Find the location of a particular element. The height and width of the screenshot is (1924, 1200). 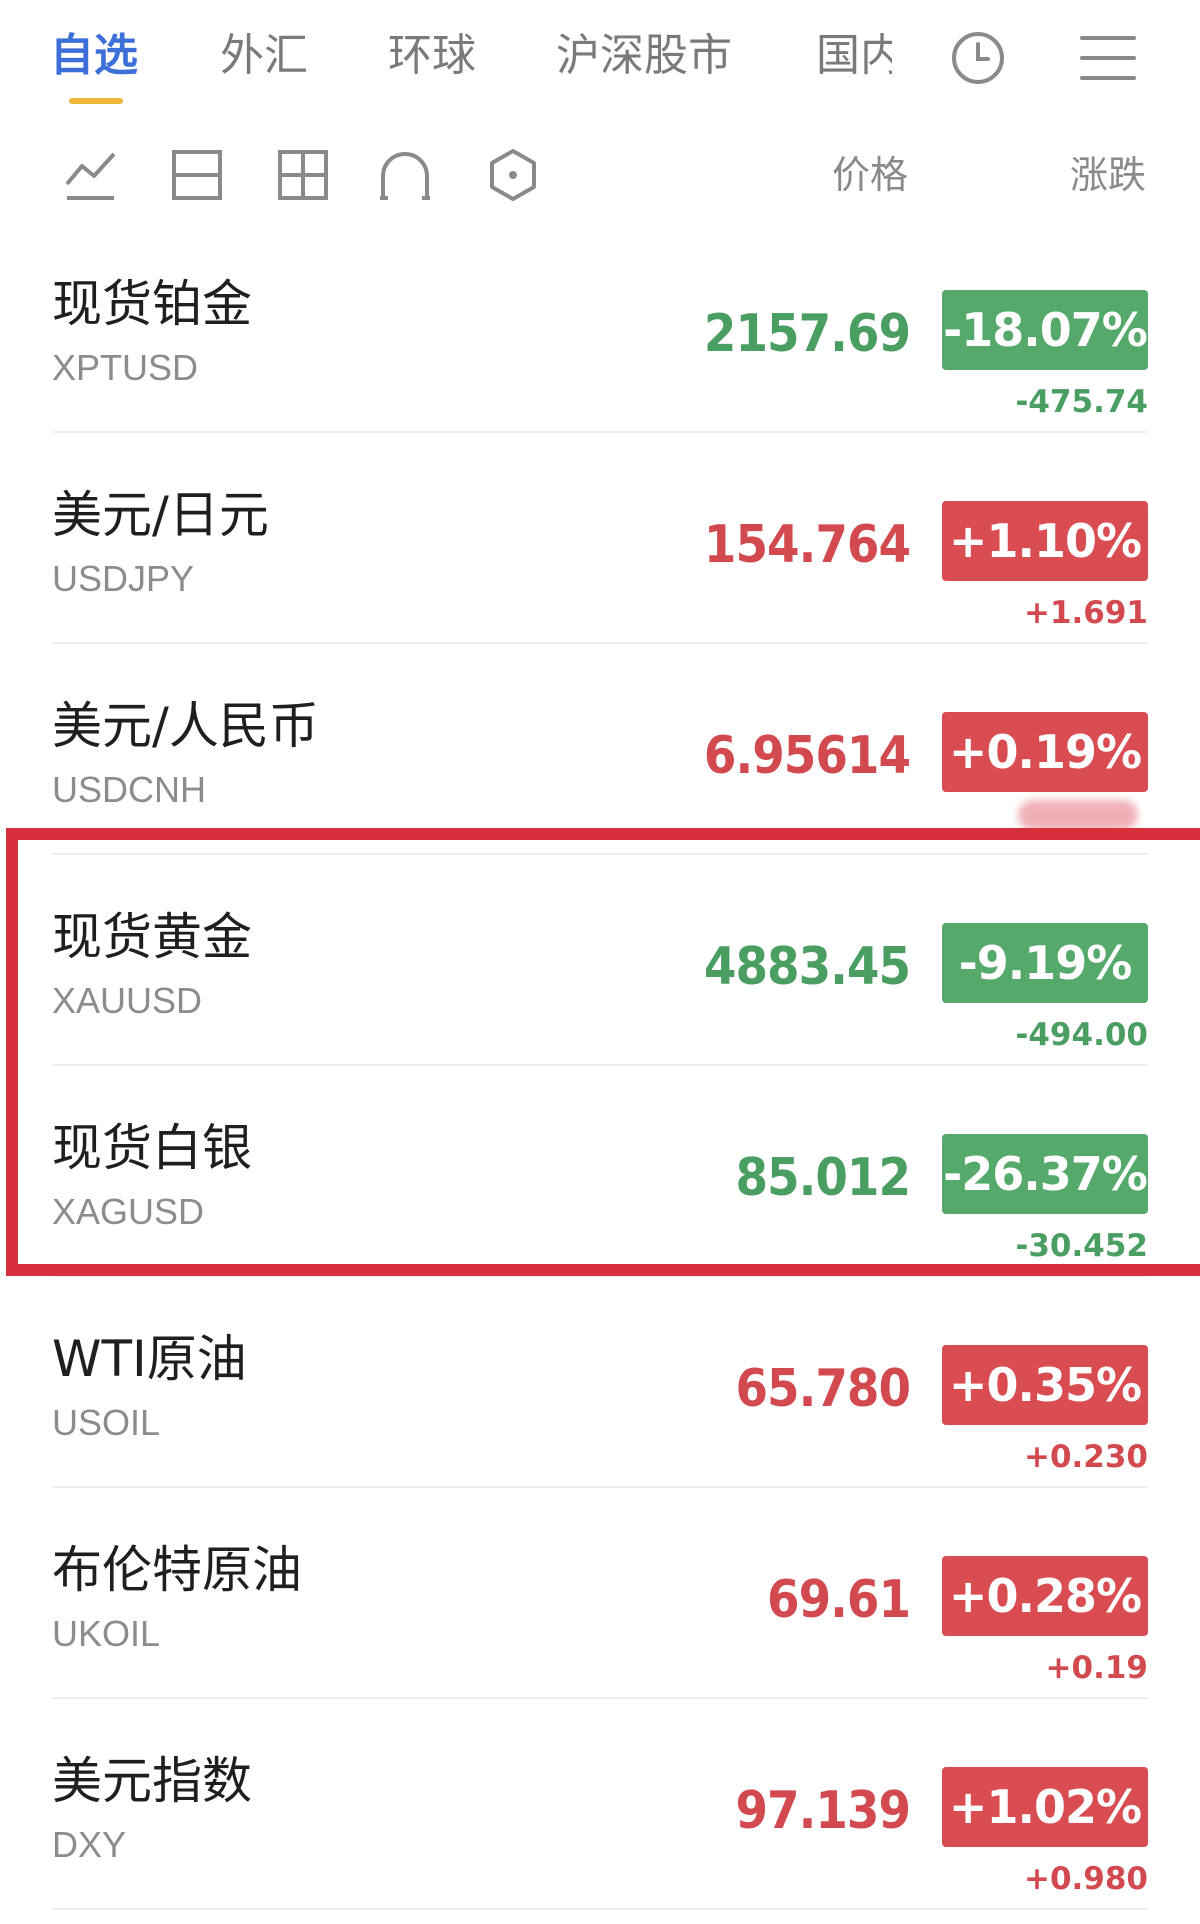

change-value: +0.230 is located at coordinates (1085, 1457).